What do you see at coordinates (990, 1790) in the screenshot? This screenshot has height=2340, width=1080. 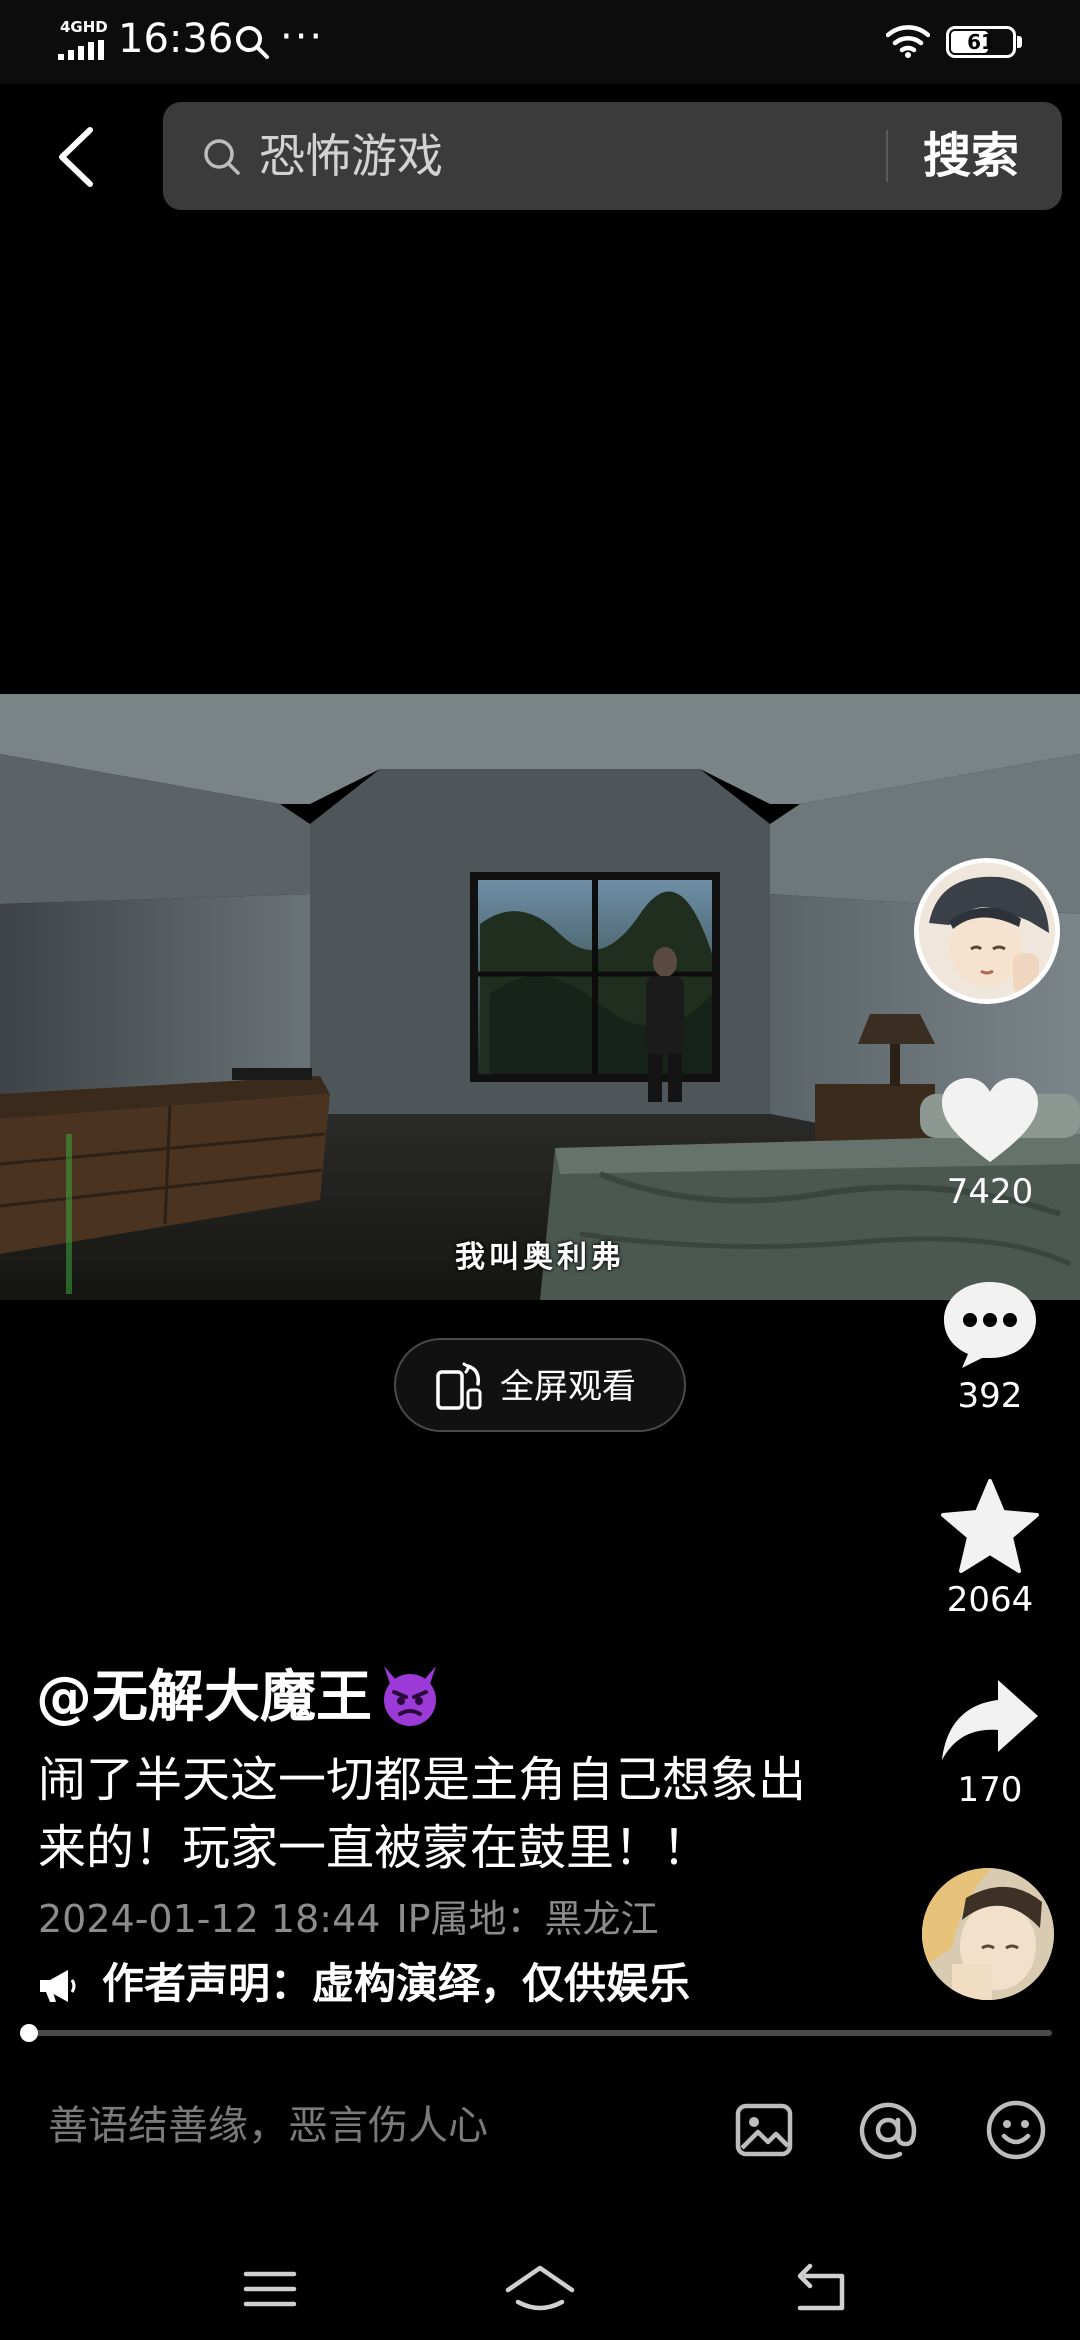 I see `share-count: 170` at bounding box center [990, 1790].